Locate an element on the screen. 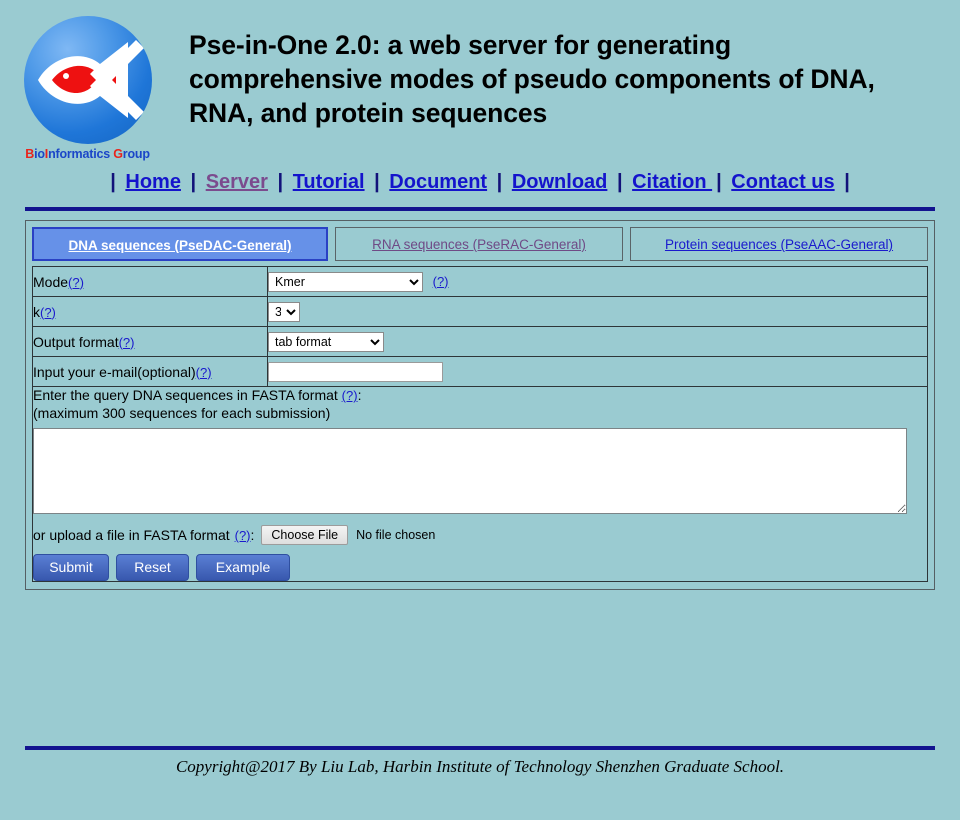  table-row-mode: Mode(?) Kmer (?) is located at coordinates (480, 281).